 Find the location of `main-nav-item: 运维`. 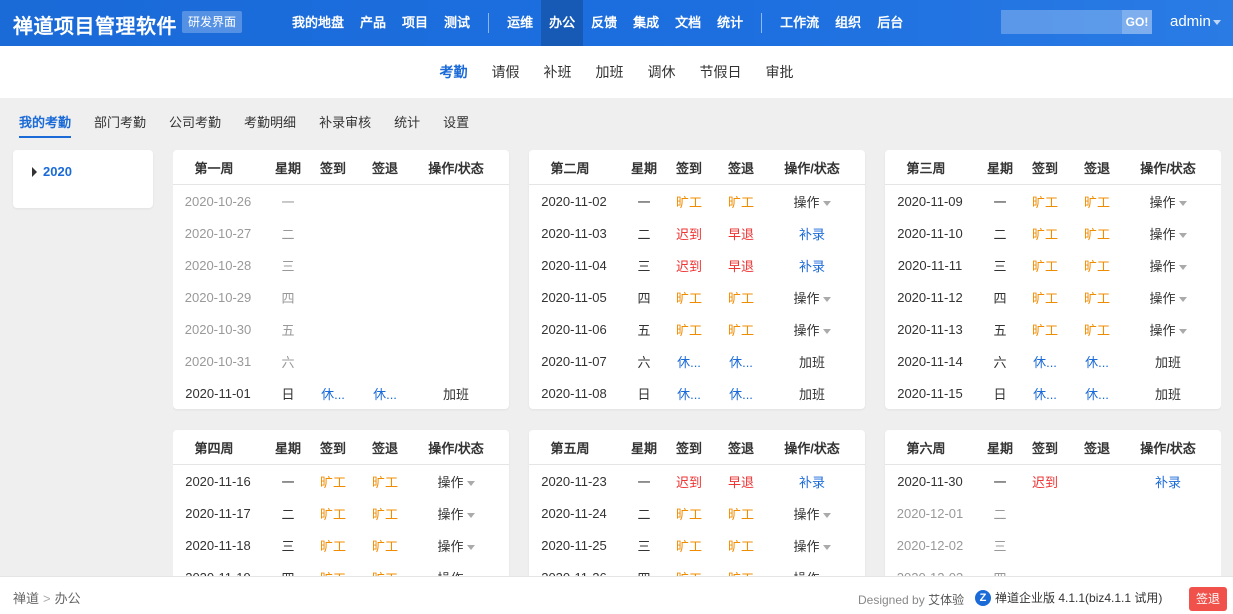

main-nav-item: 运维 is located at coordinates (520, 23).